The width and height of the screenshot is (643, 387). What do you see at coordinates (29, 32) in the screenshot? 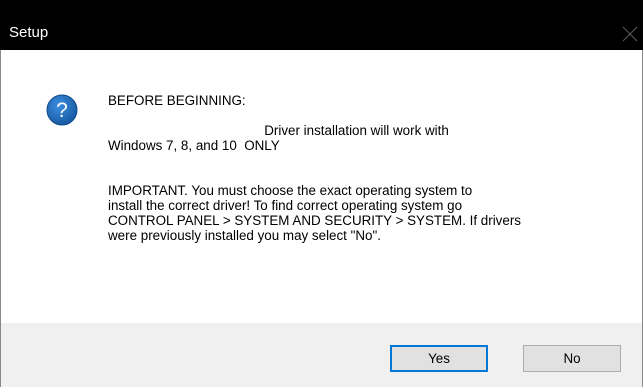
I see `window-title: Setup` at bounding box center [29, 32].